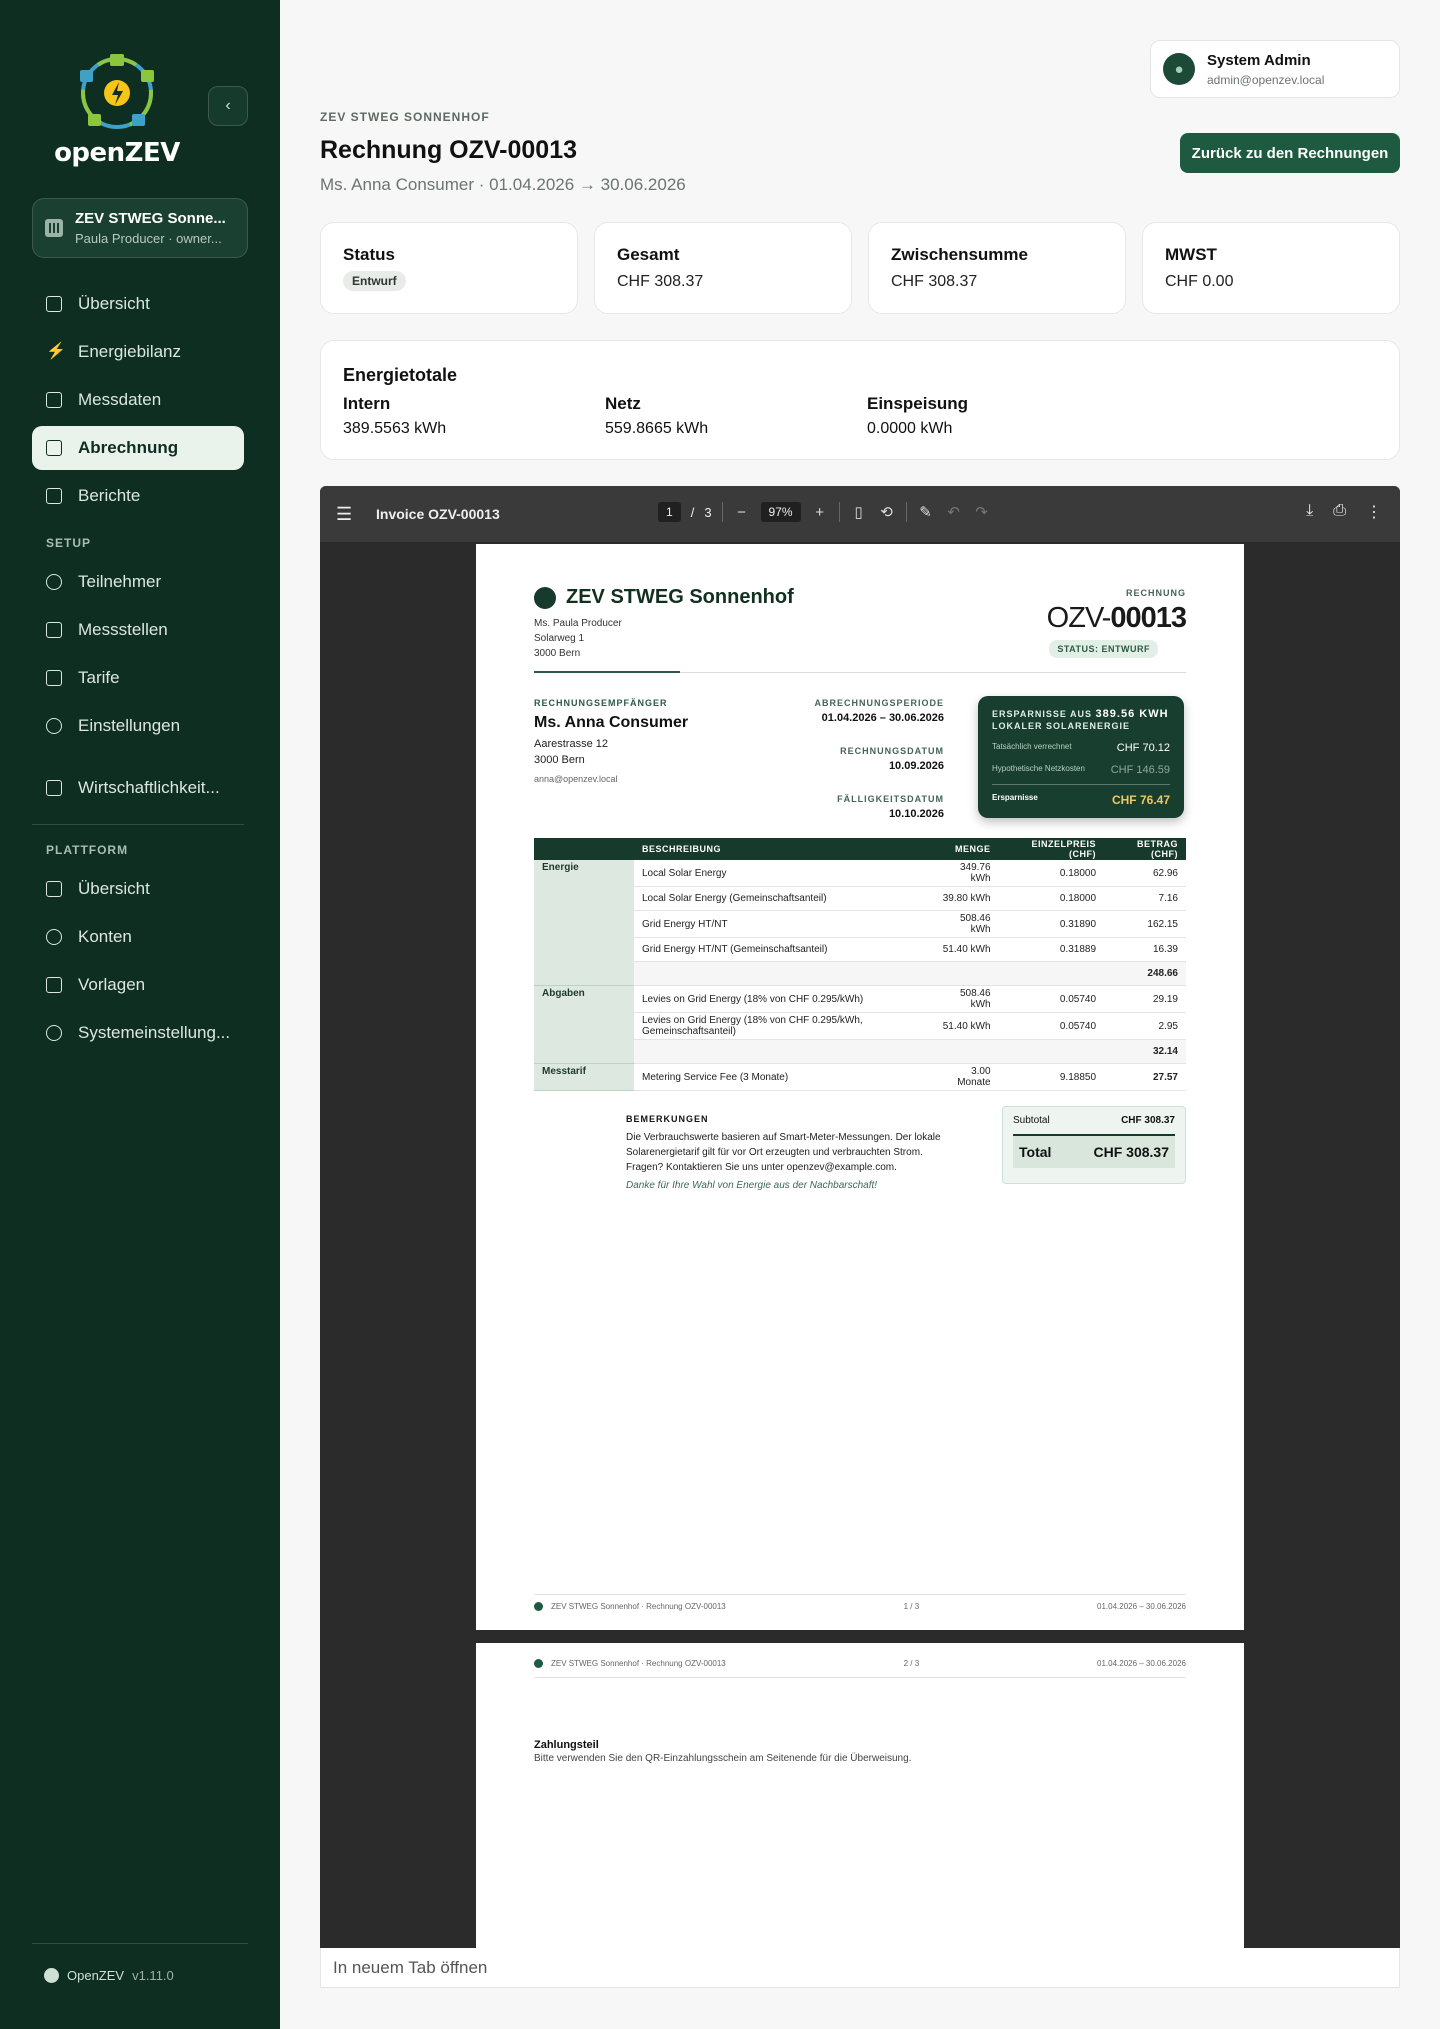 The width and height of the screenshot is (1440, 2029). I want to click on zoom-out-icon: −, so click(742, 512).